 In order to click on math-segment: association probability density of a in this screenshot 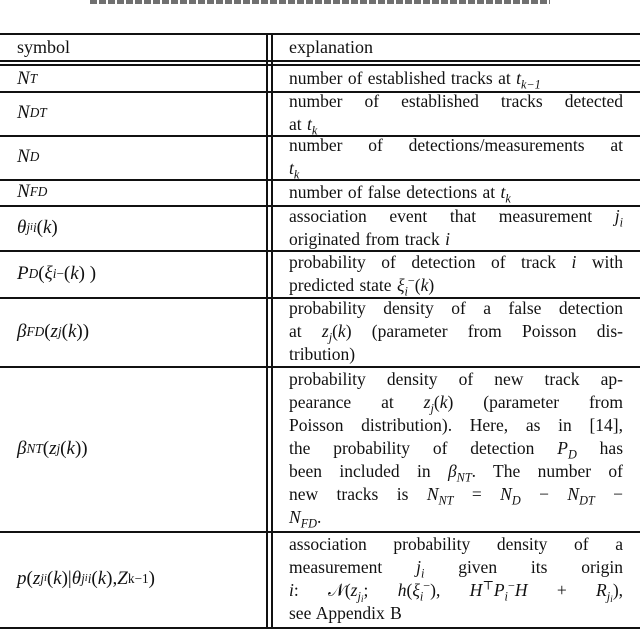, I will do `click(456, 544)`.